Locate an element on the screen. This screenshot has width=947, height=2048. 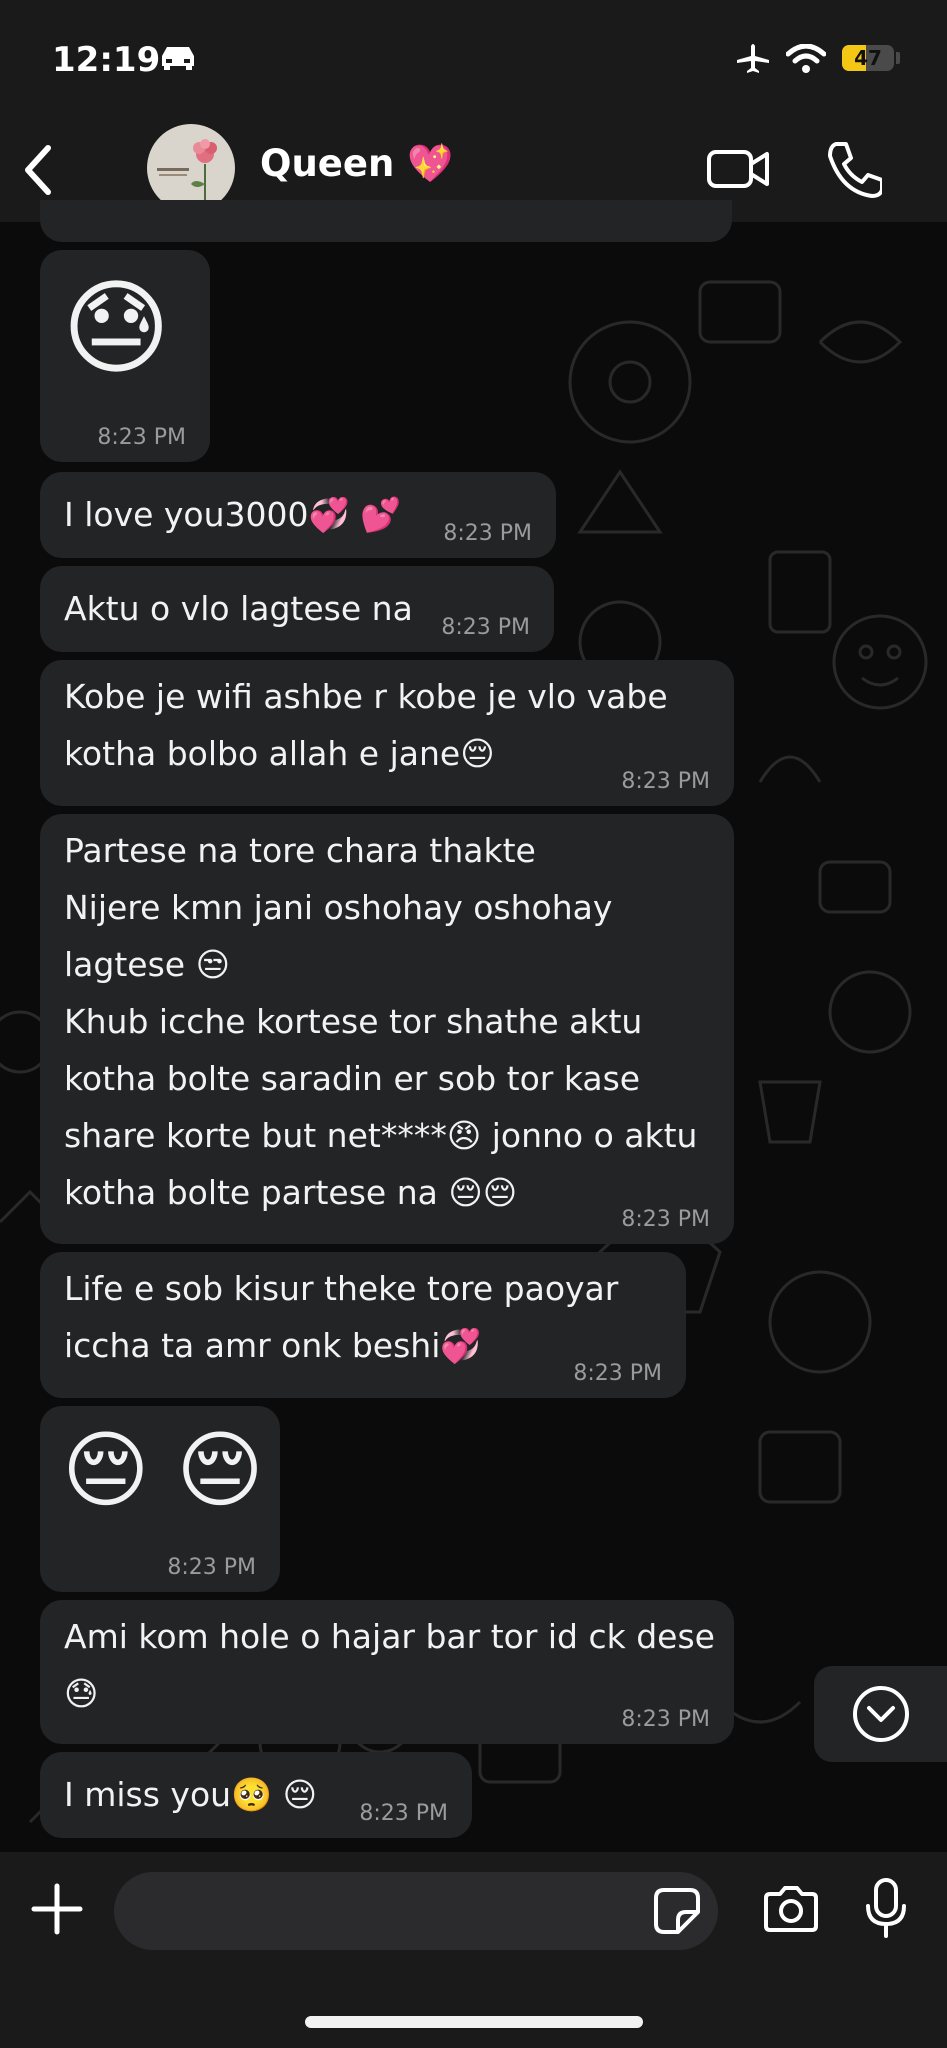
message-input is located at coordinates (416, 1911).